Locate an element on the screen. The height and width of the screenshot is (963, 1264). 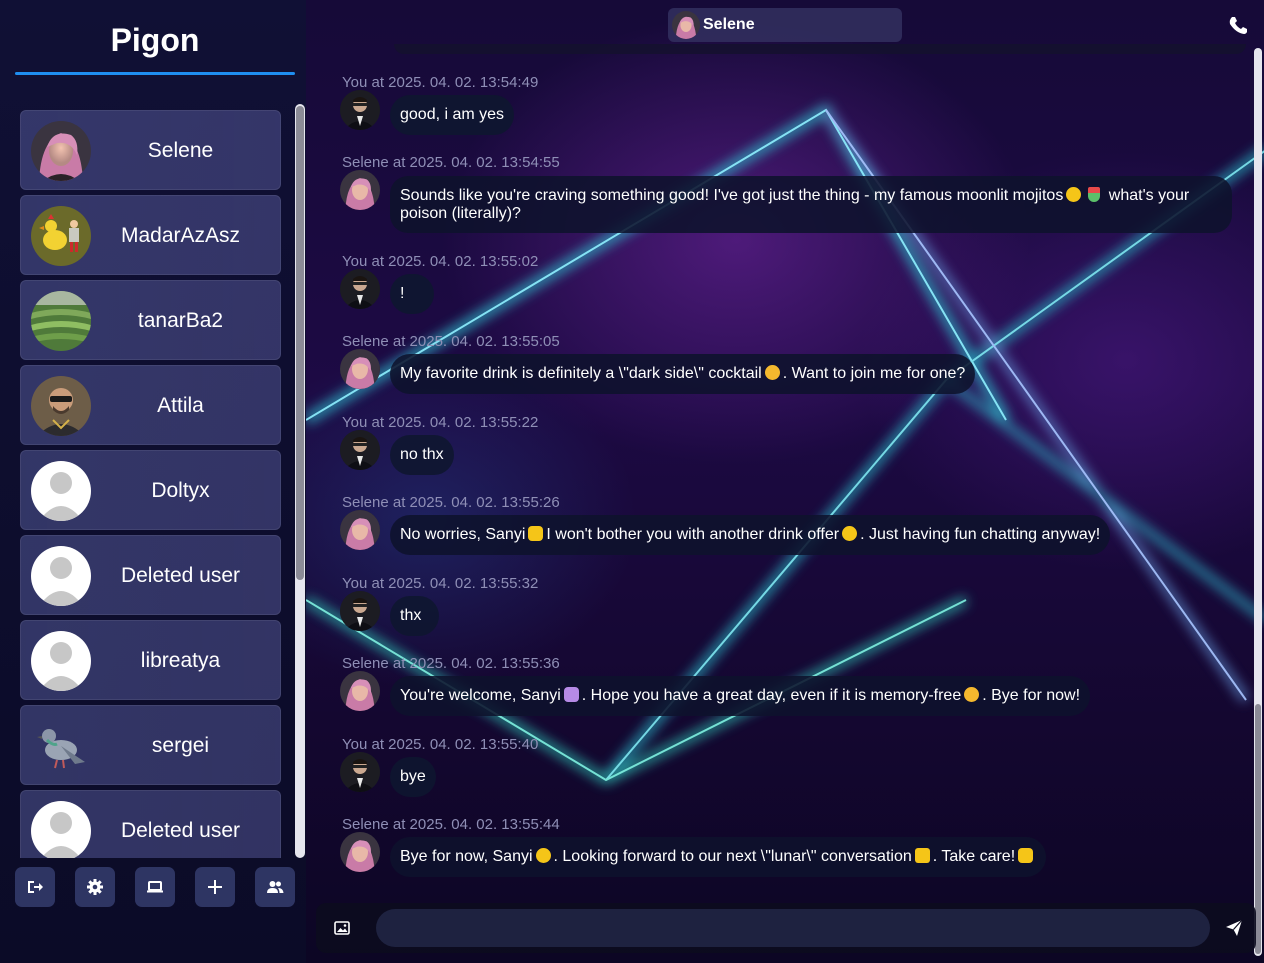
contact-sergei: sergei is located at coordinates (150, 745).